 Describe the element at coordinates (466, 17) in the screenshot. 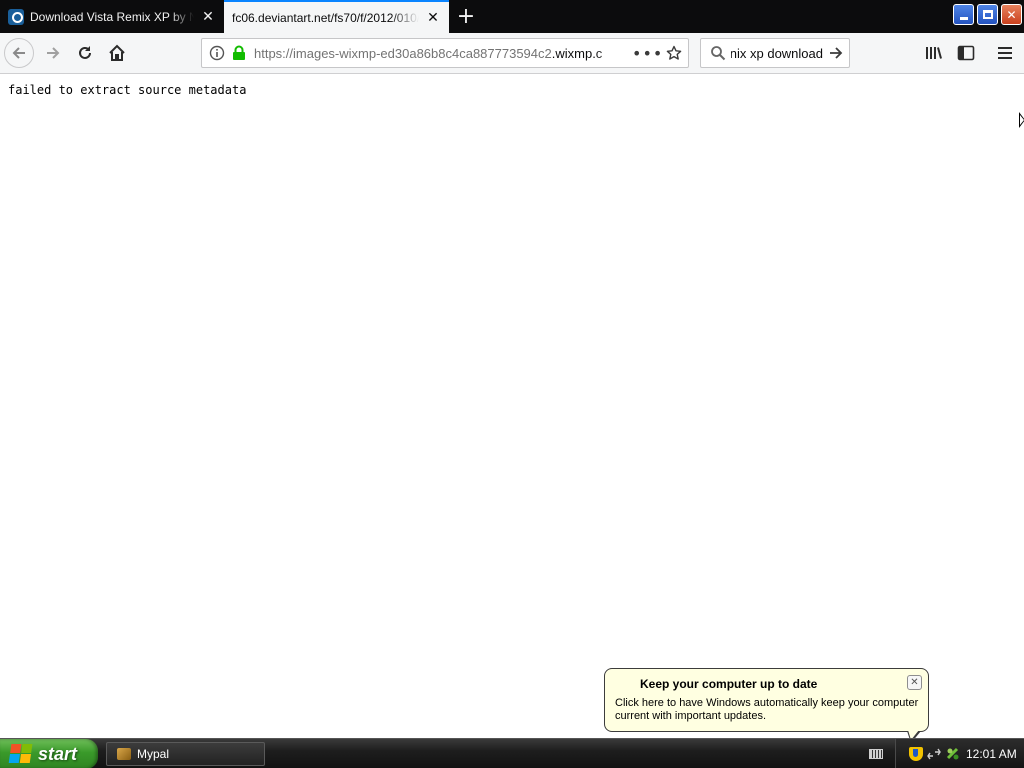

I see `new-tab-button: +` at that location.